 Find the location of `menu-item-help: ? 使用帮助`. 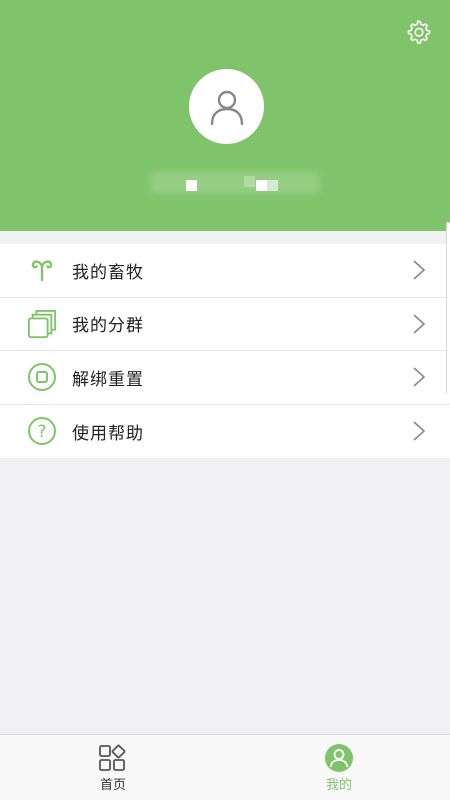

menu-item-help: ? 使用帮助 is located at coordinates (225, 432).